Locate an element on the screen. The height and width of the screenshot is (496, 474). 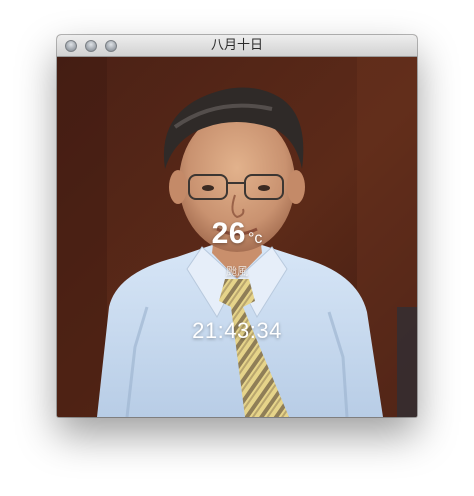
clock-time: 21:43:34 is located at coordinates (237, 330).